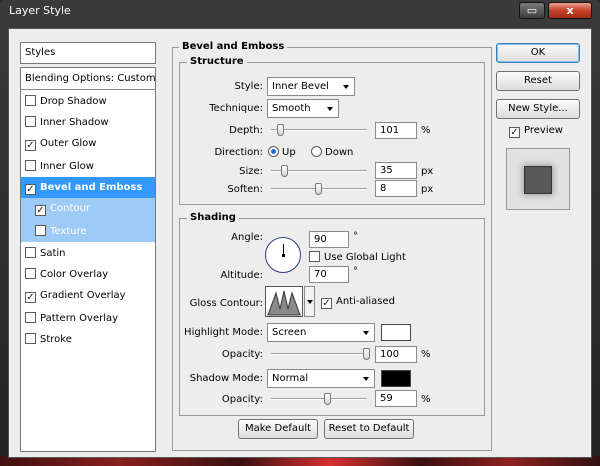  Describe the element at coordinates (311, 86) in the screenshot. I see `style-dropdown: Inner Bevel` at that location.